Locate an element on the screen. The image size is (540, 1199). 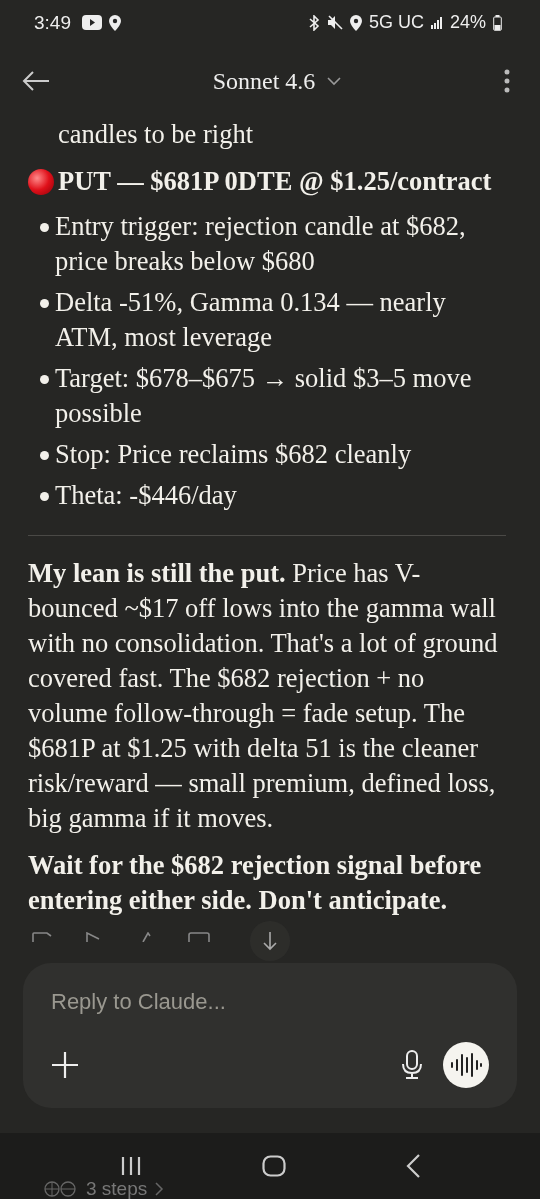
bullet-text: Stop: Price reclaims $682 cleanly is located at coordinates (233, 454).